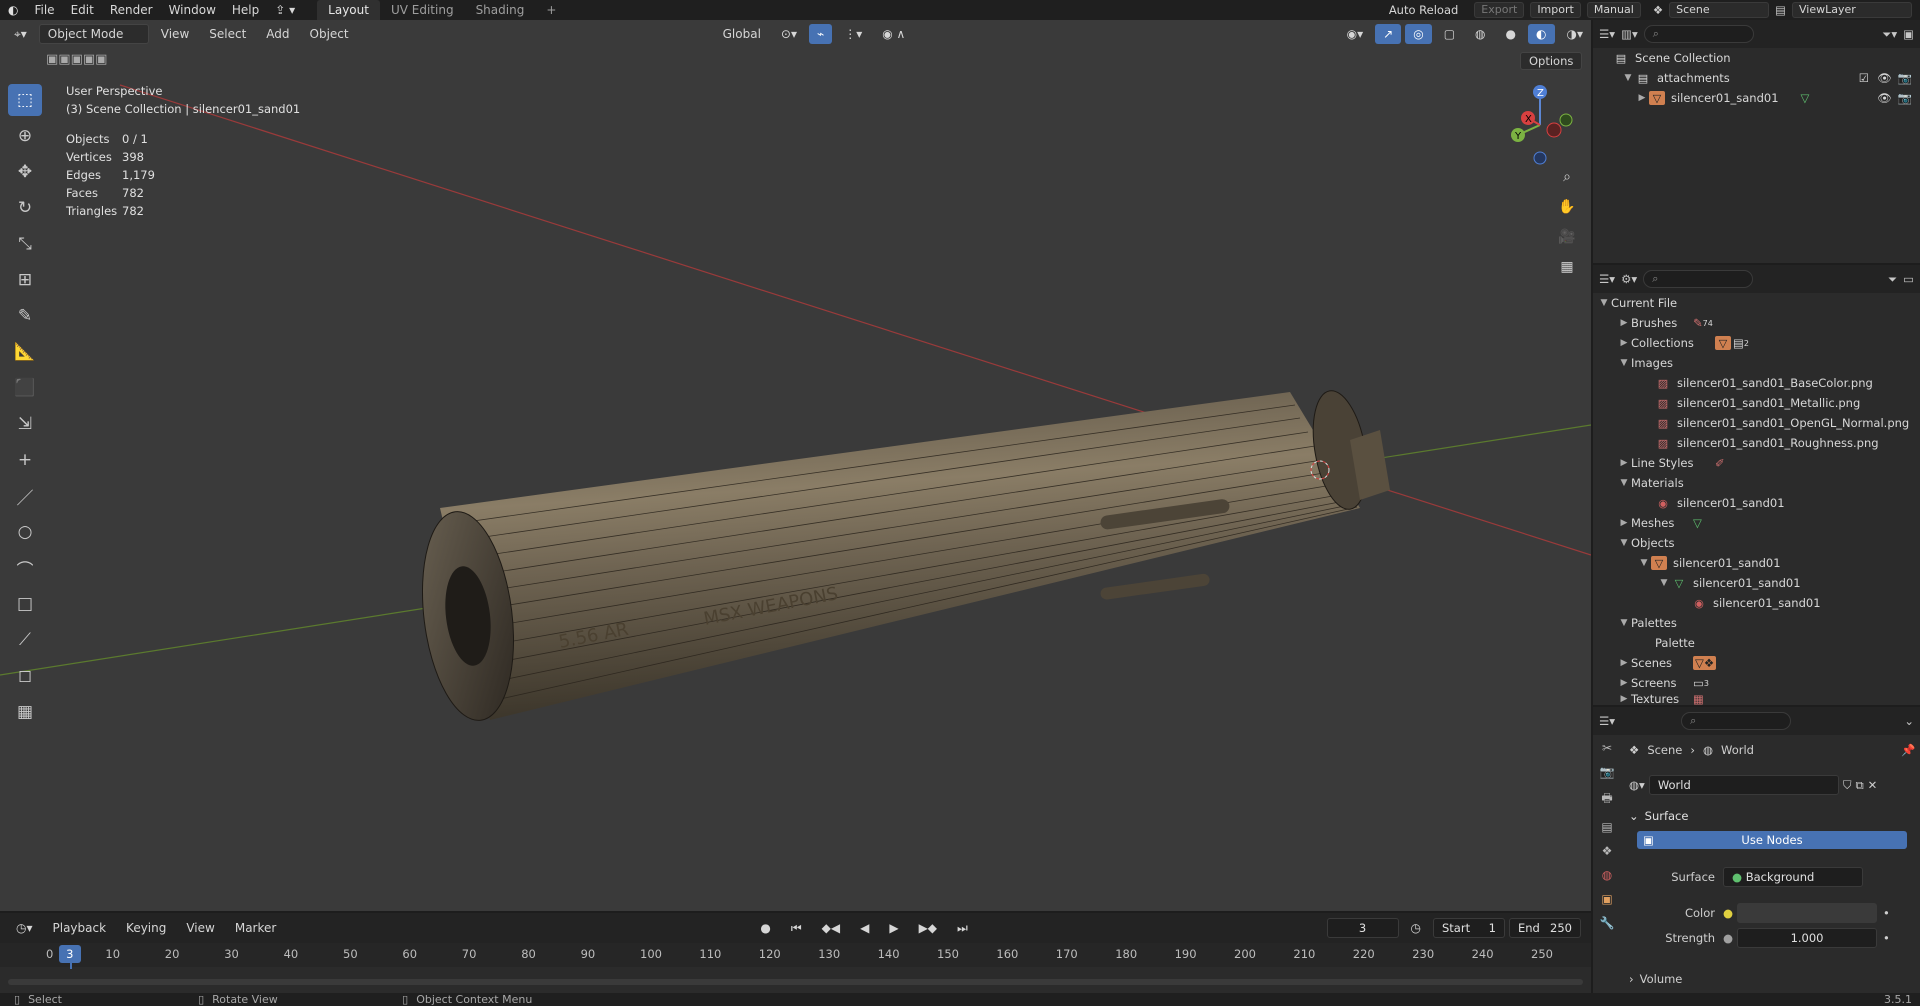 The width and height of the screenshot is (1920, 1006). I want to click on add-plane-icon: □, so click(25, 604).